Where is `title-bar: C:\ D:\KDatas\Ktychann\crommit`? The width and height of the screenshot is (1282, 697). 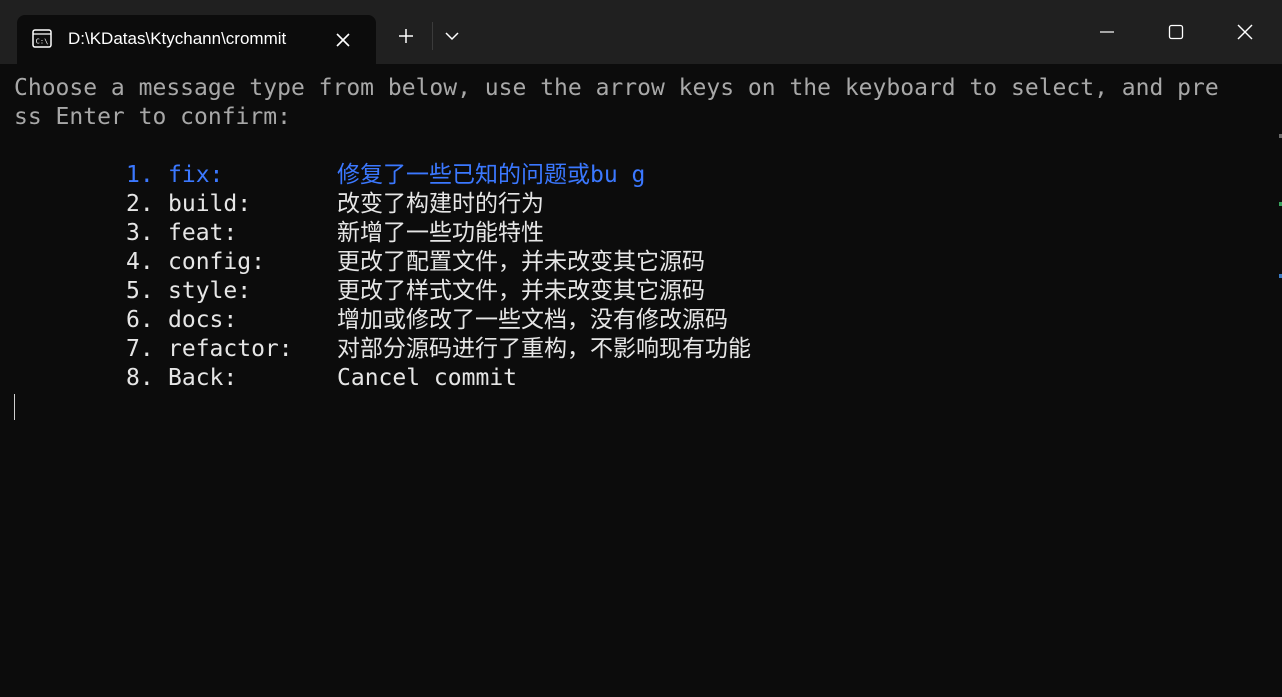
title-bar: C:\ D:\KDatas\Ktychann\crommit is located at coordinates (641, 32).